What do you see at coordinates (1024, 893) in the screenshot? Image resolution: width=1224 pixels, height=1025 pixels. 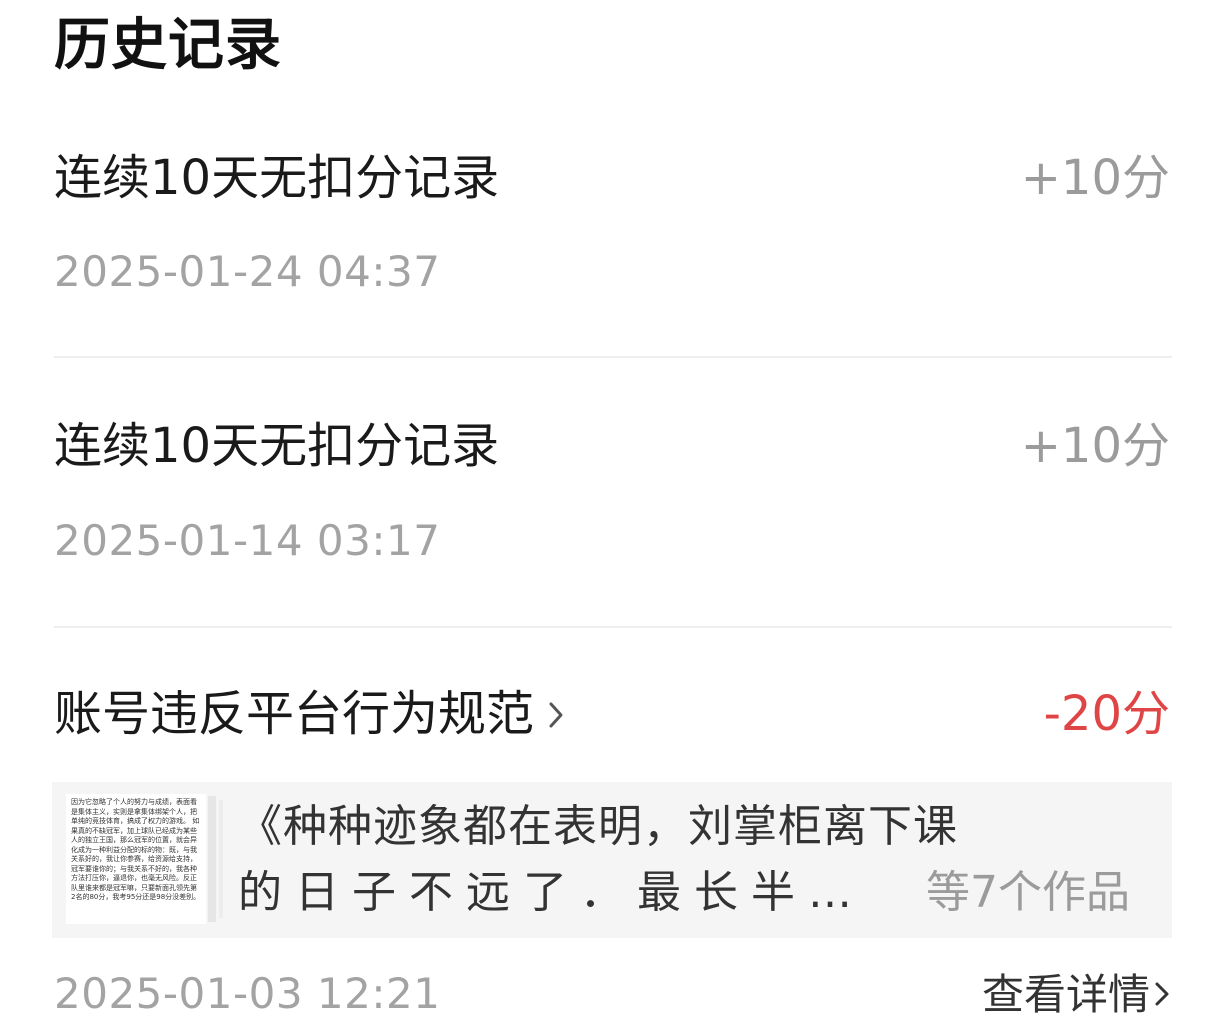 I see `works-count: 等7个作品` at bounding box center [1024, 893].